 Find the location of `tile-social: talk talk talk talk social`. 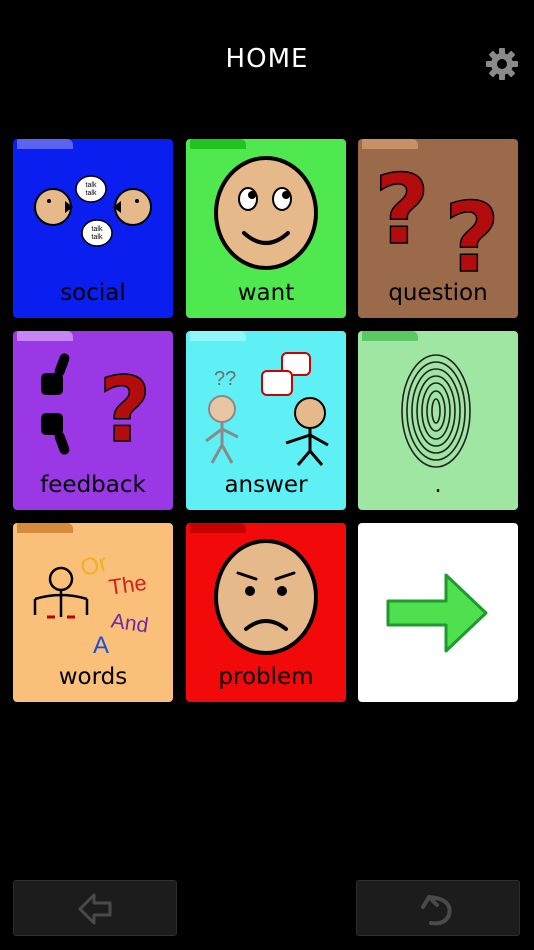

tile-social: talk talk talk talk social is located at coordinates (93, 228).